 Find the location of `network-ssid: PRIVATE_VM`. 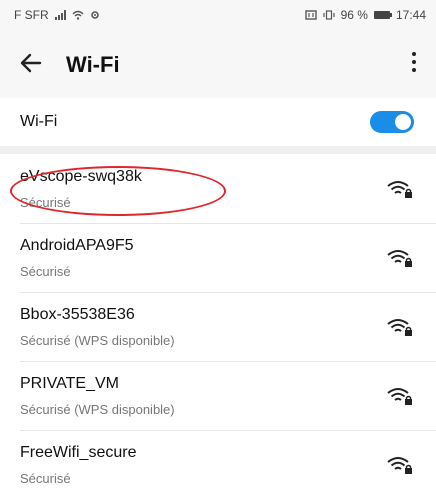

network-ssid: PRIVATE_VM is located at coordinates (69, 383).